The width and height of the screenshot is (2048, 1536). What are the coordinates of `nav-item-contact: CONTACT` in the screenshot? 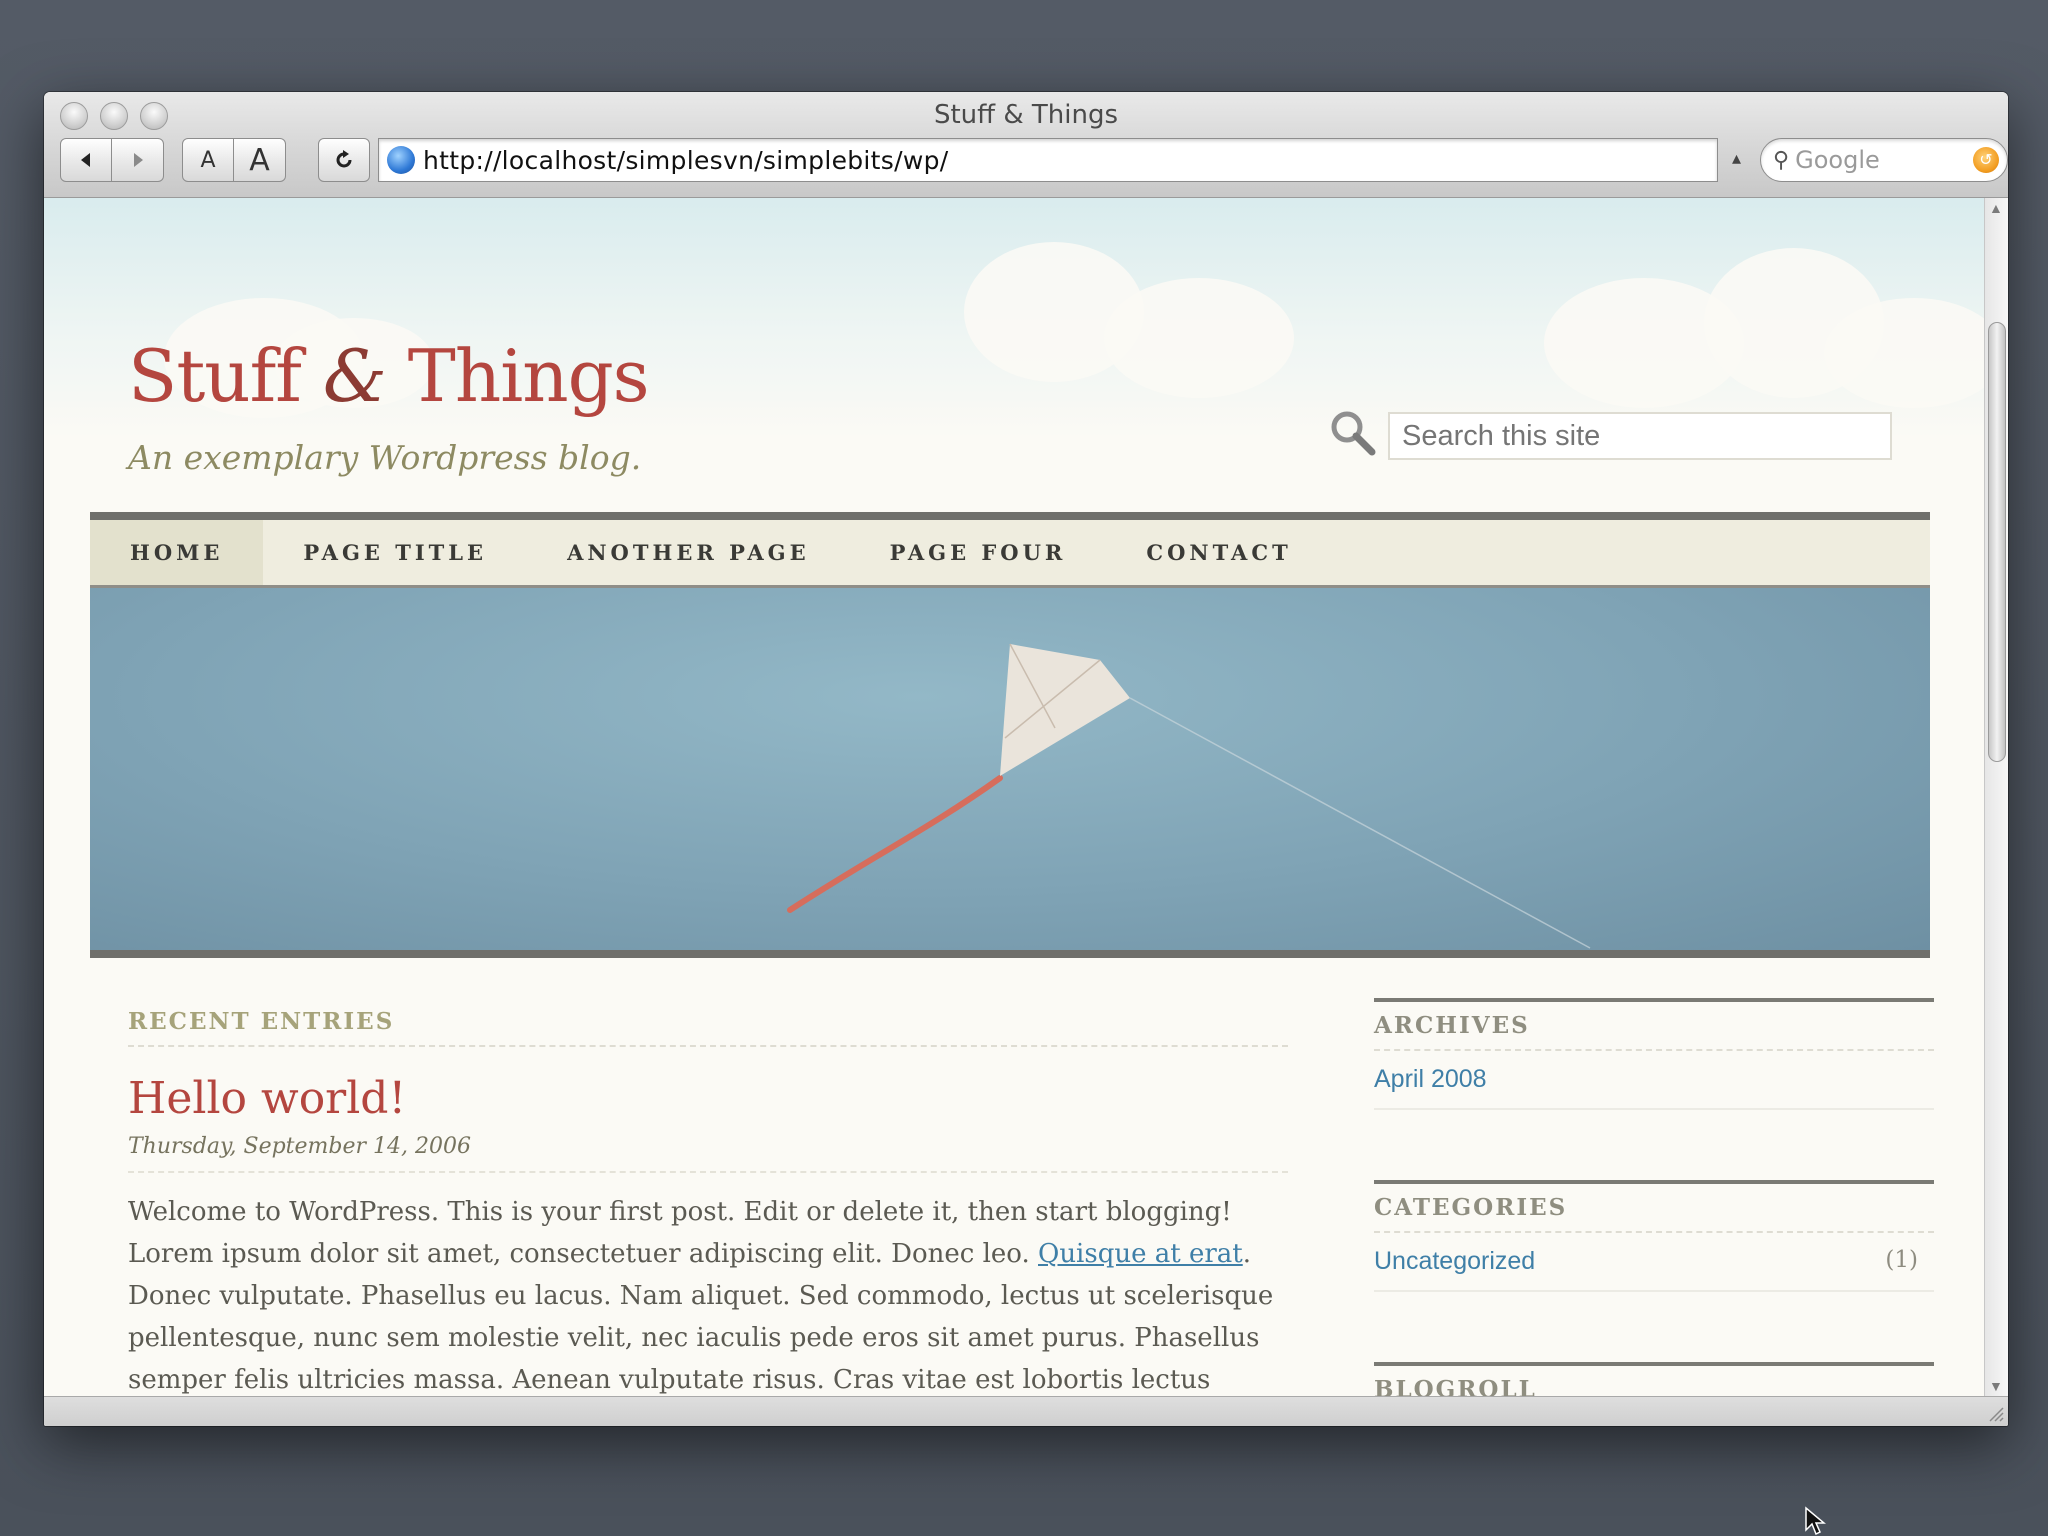 It's located at (1218, 552).